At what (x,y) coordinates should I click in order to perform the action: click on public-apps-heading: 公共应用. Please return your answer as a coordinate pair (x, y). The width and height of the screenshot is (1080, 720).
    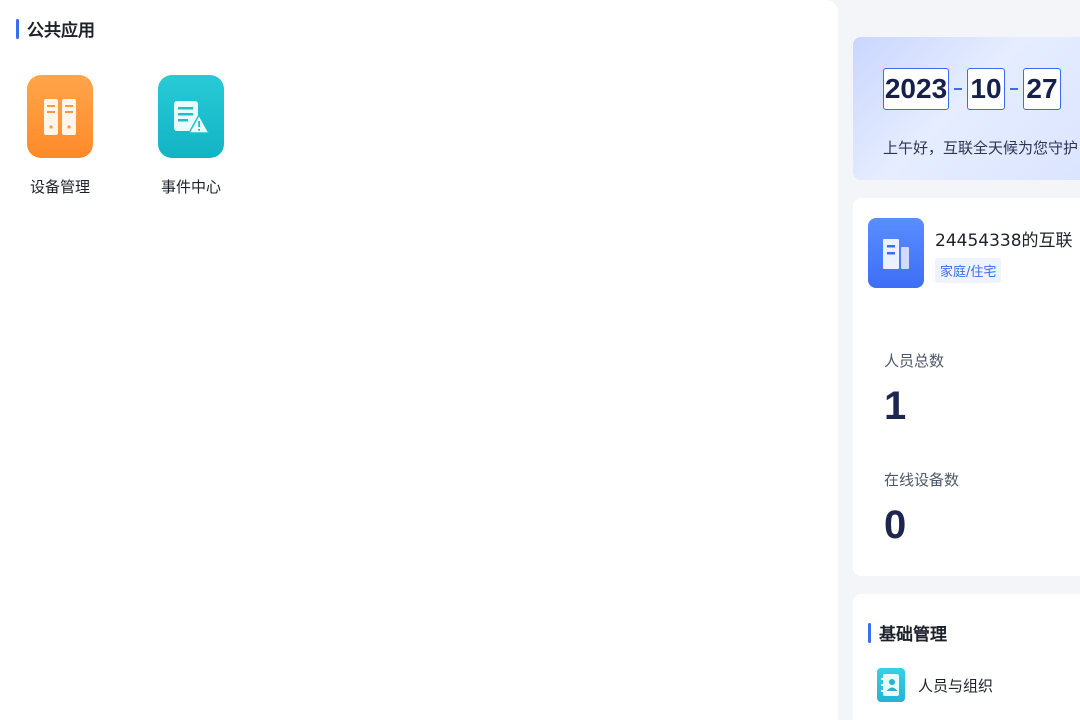
    Looking at the image, I should click on (55, 28).